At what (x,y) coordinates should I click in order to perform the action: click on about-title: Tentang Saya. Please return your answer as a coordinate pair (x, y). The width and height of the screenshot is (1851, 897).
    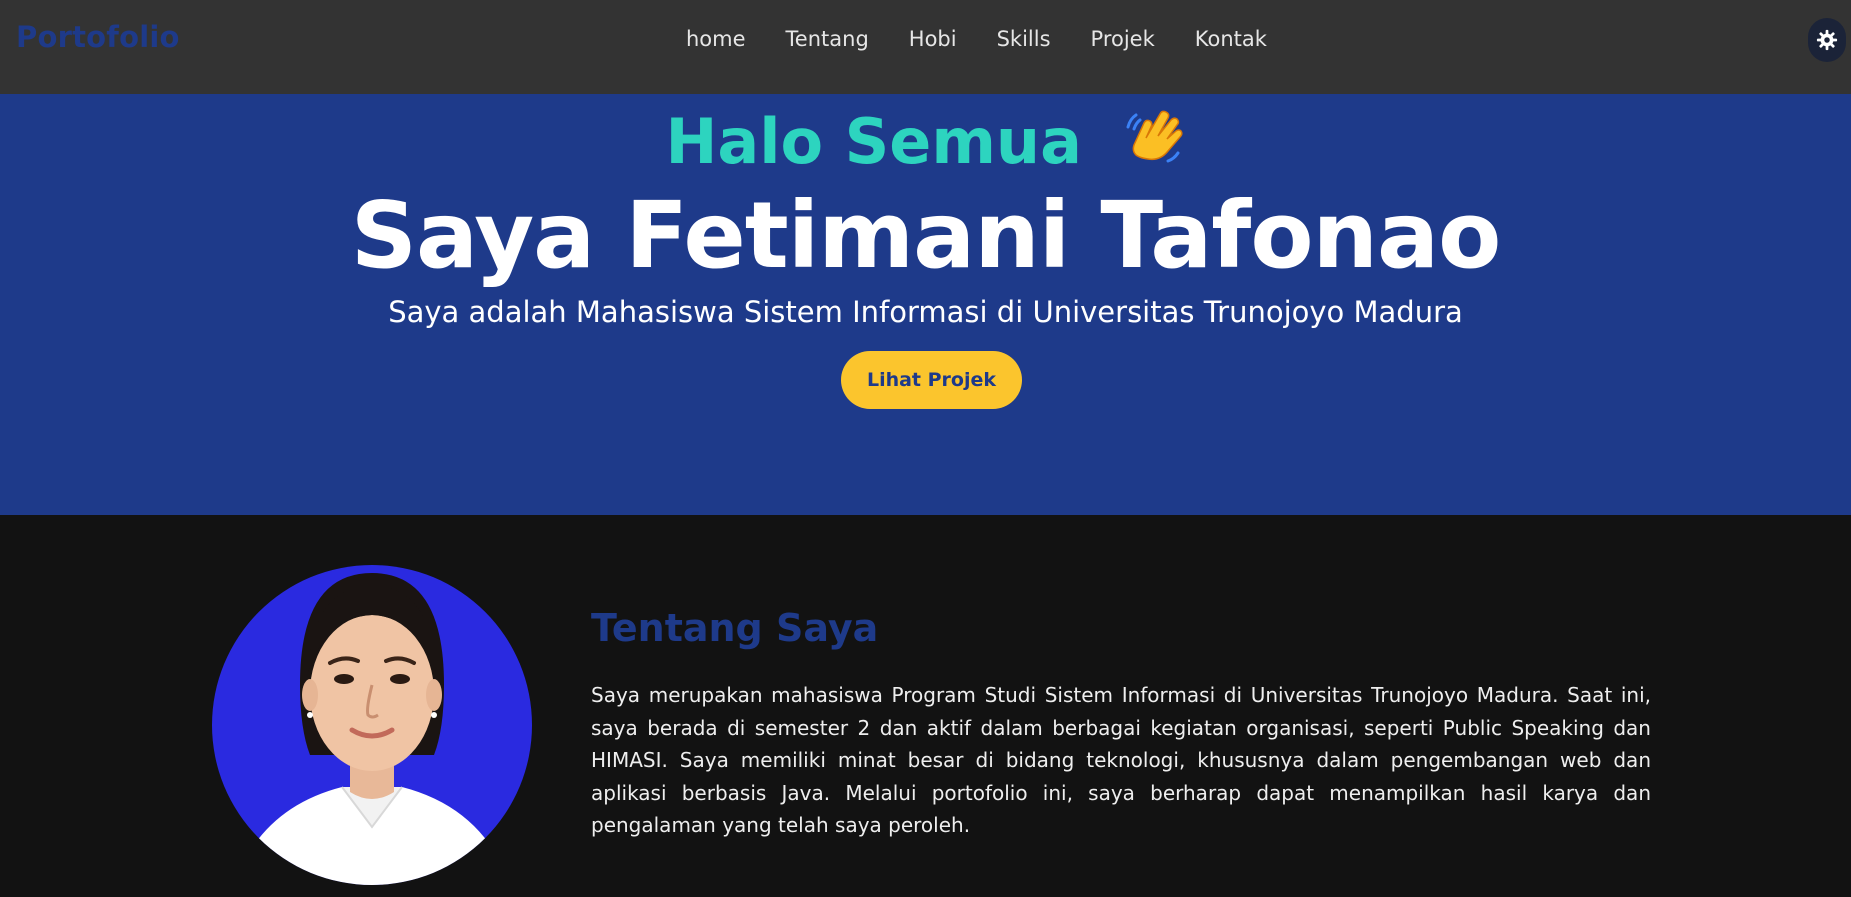
    Looking at the image, I should click on (735, 628).